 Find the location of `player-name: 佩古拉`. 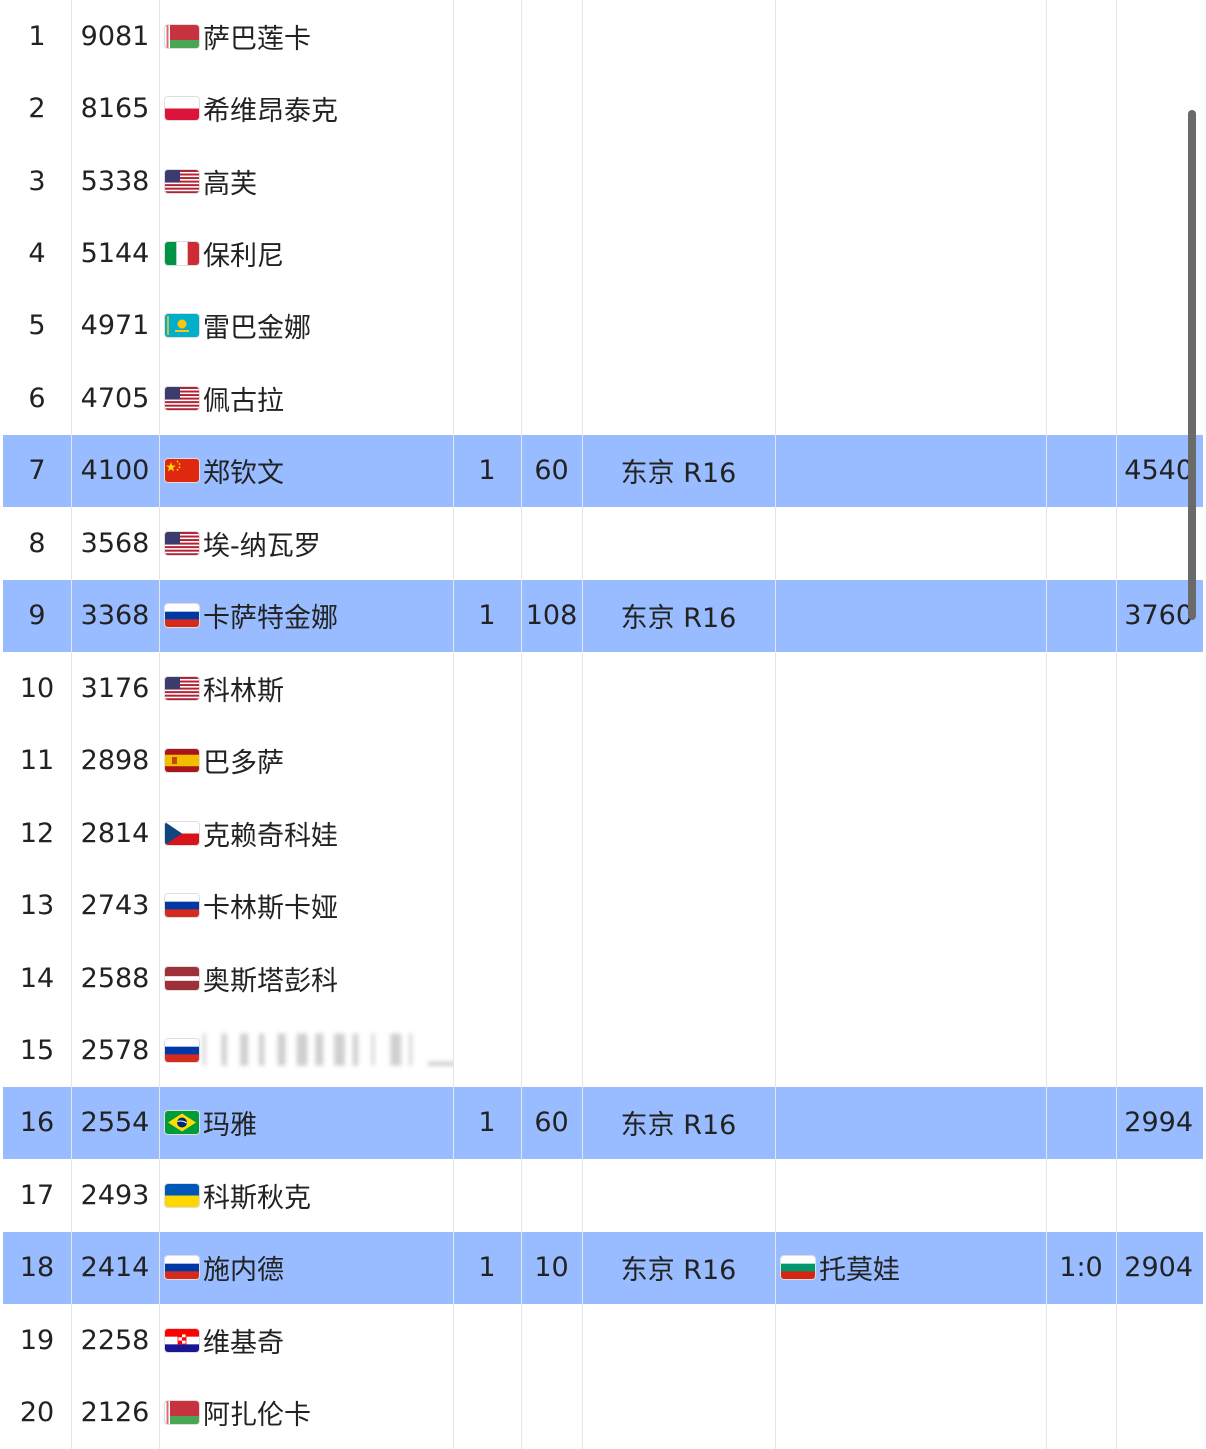

player-name: 佩古拉 is located at coordinates (243, 401).